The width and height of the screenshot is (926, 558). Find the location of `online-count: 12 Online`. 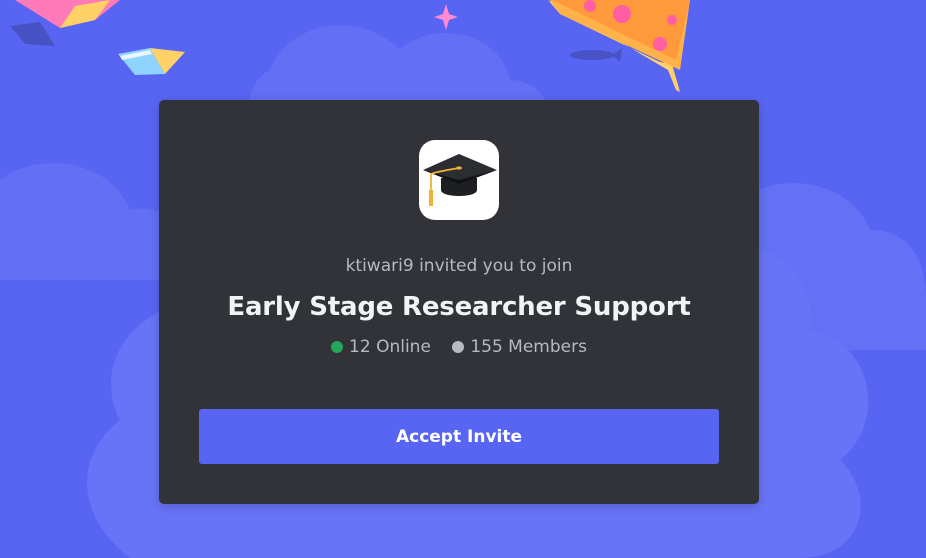

online-count: 12 Online is located at coordinates (381, 347).